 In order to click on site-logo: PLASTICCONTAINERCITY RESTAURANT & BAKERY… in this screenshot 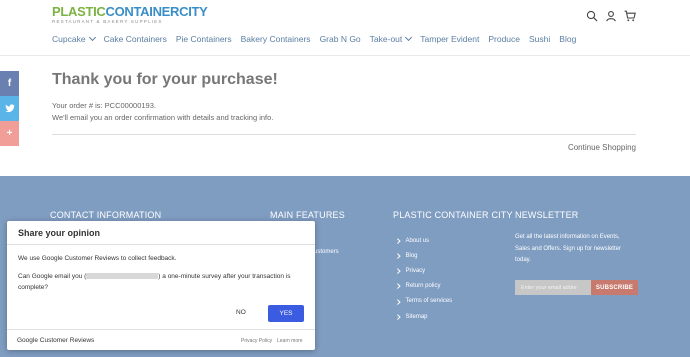, I will do `click(130, 15)`.